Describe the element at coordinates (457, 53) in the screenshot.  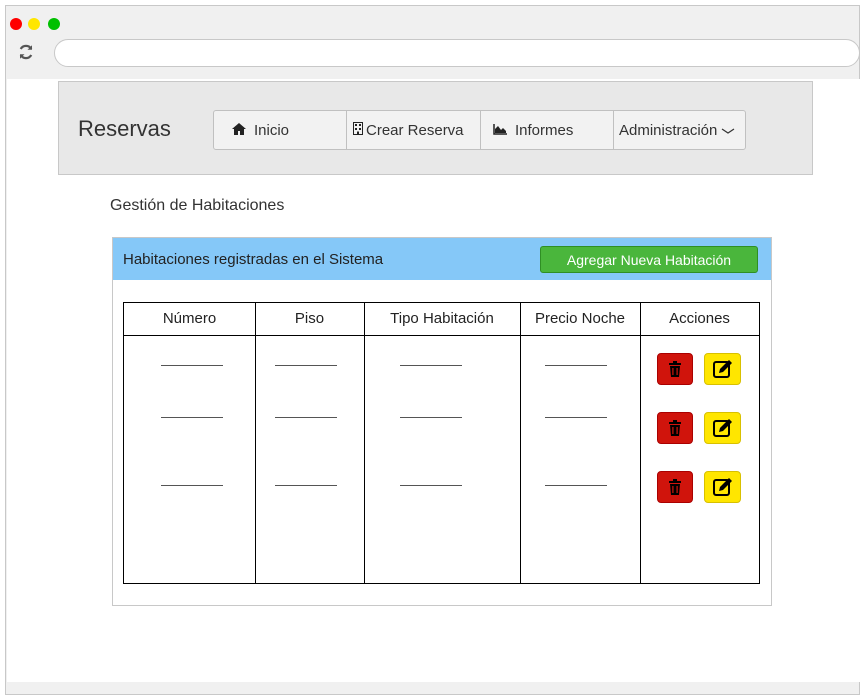
I see `address-bar` at that location.